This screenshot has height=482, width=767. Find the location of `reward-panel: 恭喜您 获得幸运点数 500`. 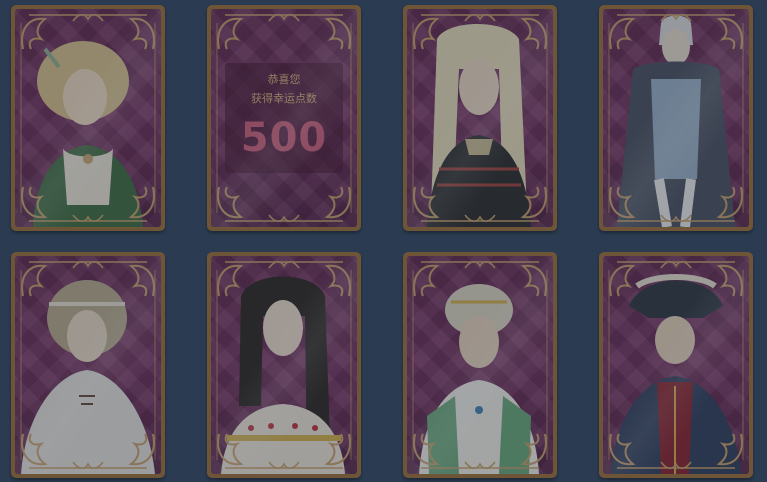

reward-panel: 恭喜您 获得幸运点数 500 is located at coordinates (284, 118).